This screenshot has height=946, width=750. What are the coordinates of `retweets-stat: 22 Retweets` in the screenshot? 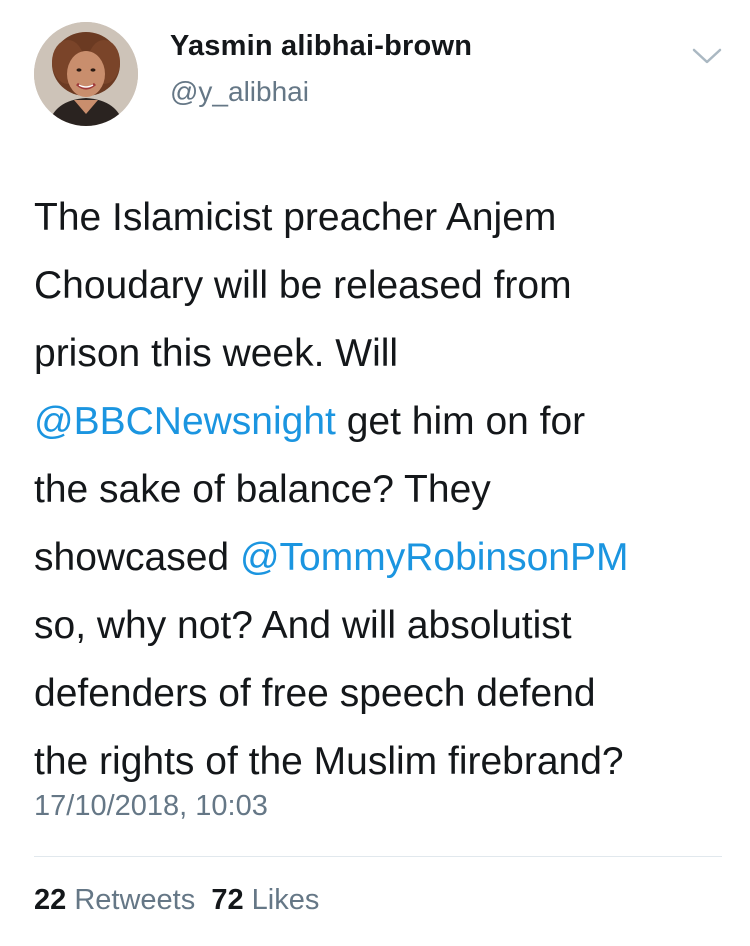 It's located at (114, 900).